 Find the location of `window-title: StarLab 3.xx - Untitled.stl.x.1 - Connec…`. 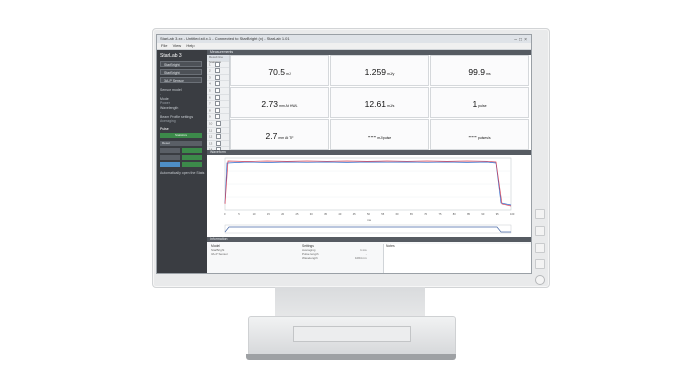

window-title: StarLab 3.xx - Untitled.stl.x.1 - Connec… is located at coordinates (225, 38).